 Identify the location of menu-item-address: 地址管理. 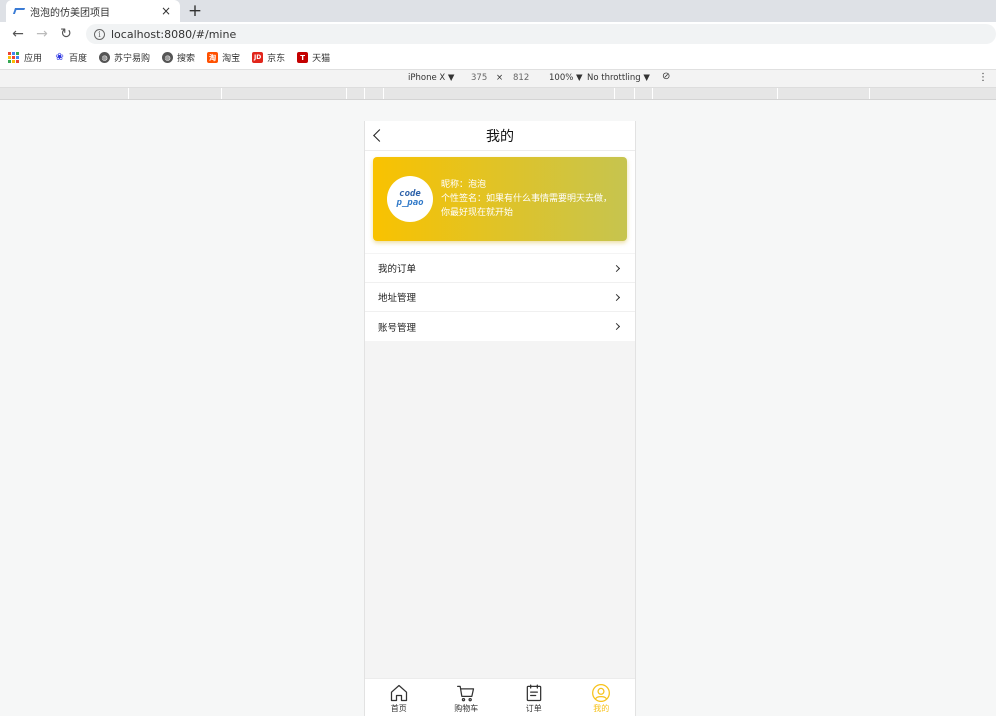
(500, 297).